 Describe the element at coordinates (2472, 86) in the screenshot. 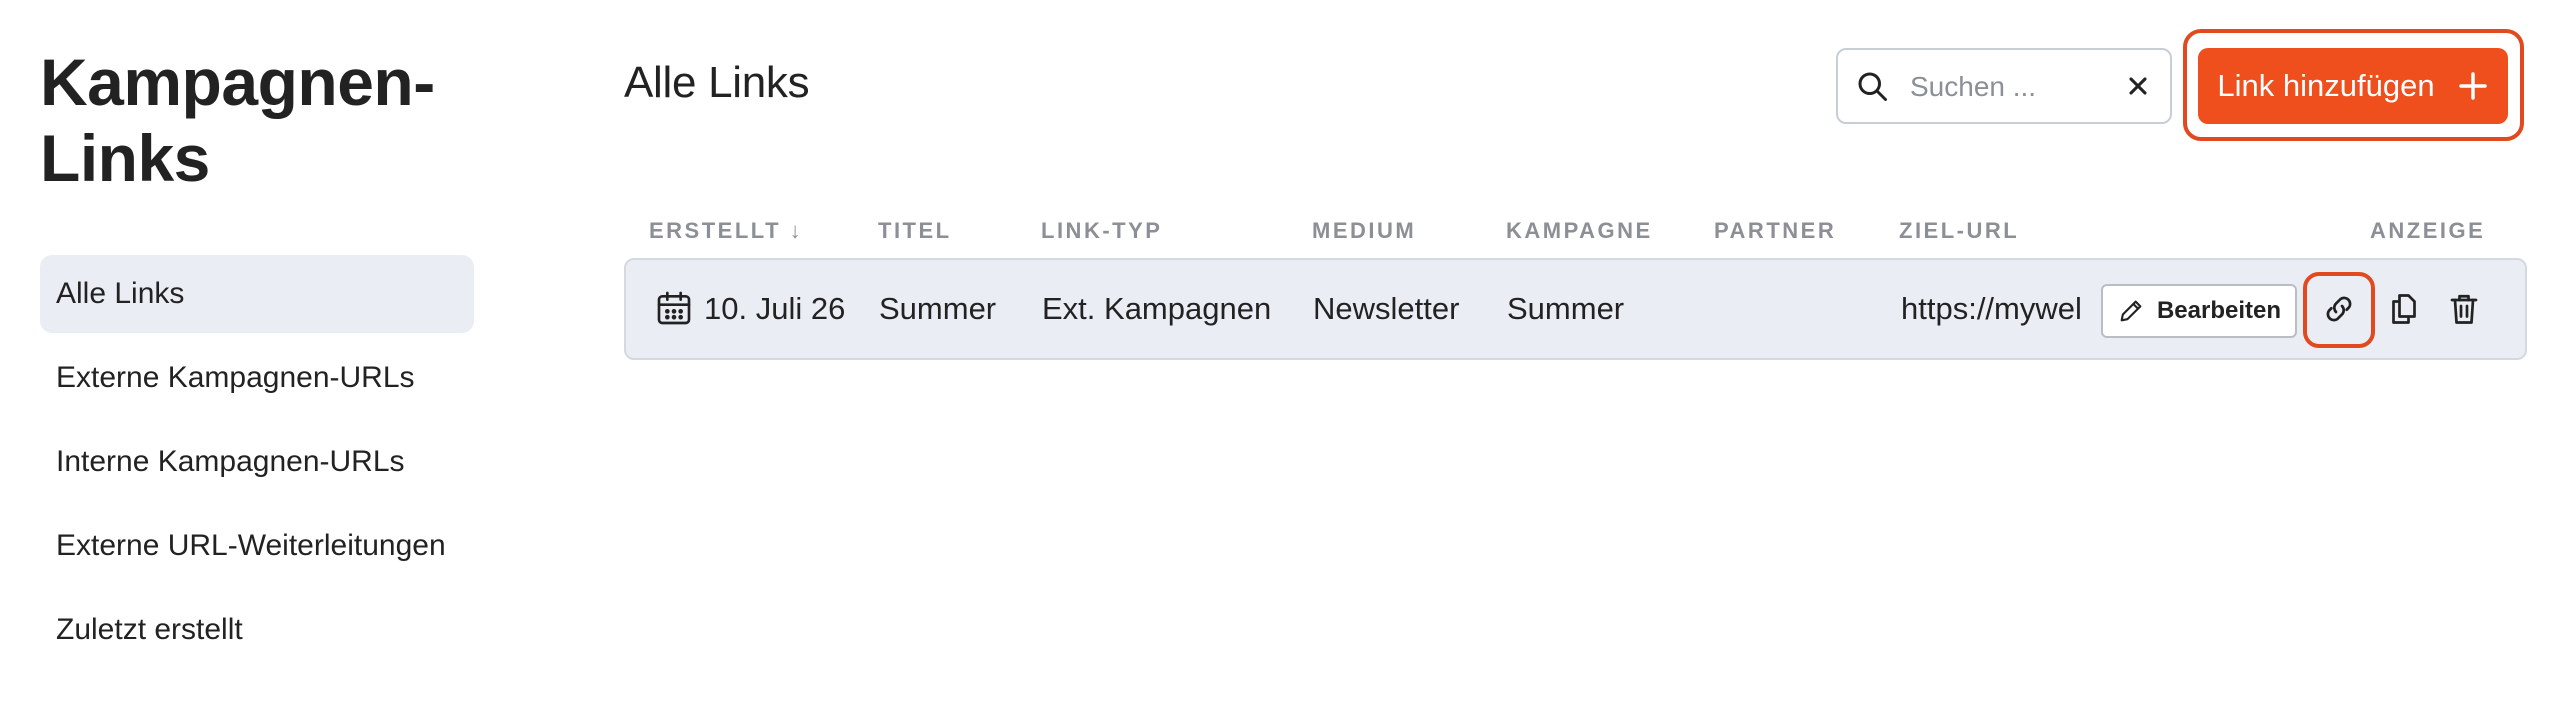

I see `plus-icon` at that location.